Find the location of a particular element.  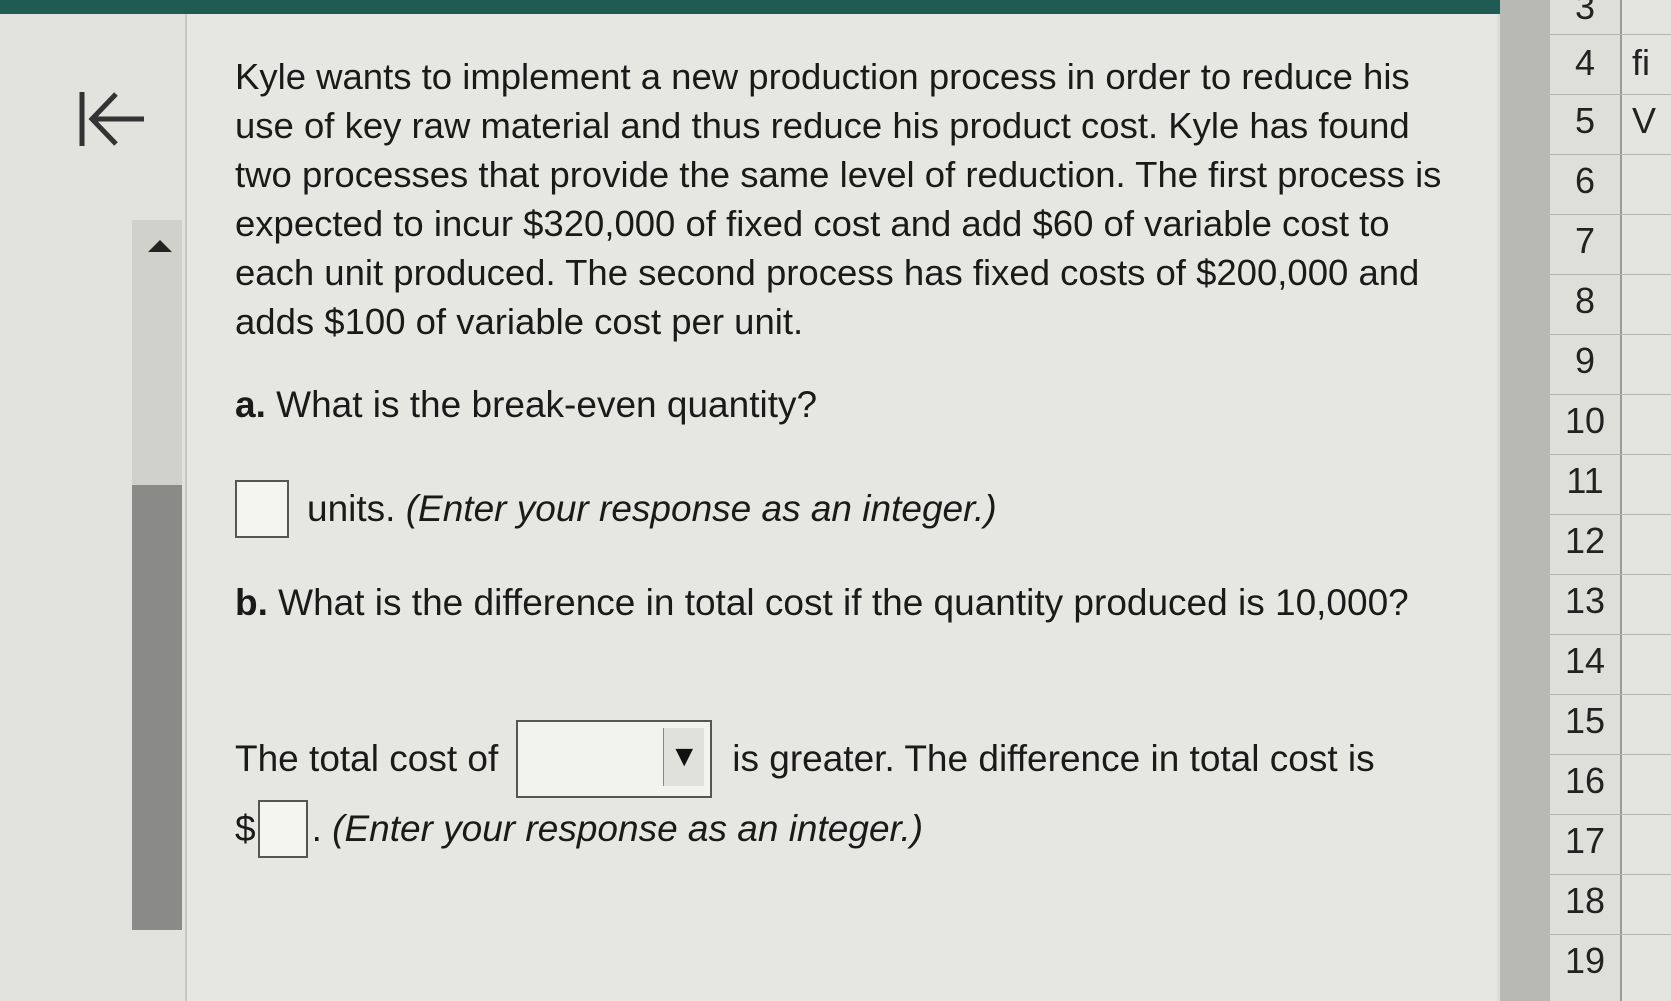

row-number: 9 is located at coordinates (1585, 361).